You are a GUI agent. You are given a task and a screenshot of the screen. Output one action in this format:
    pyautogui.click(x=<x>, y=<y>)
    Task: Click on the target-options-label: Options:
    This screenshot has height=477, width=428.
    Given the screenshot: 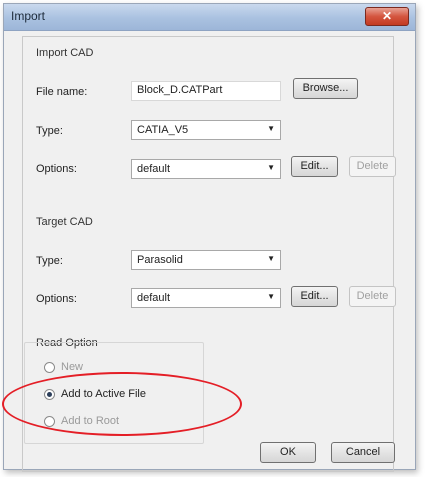 What is the action you would take?
    pyautogui.click(x=56, y=299)
    